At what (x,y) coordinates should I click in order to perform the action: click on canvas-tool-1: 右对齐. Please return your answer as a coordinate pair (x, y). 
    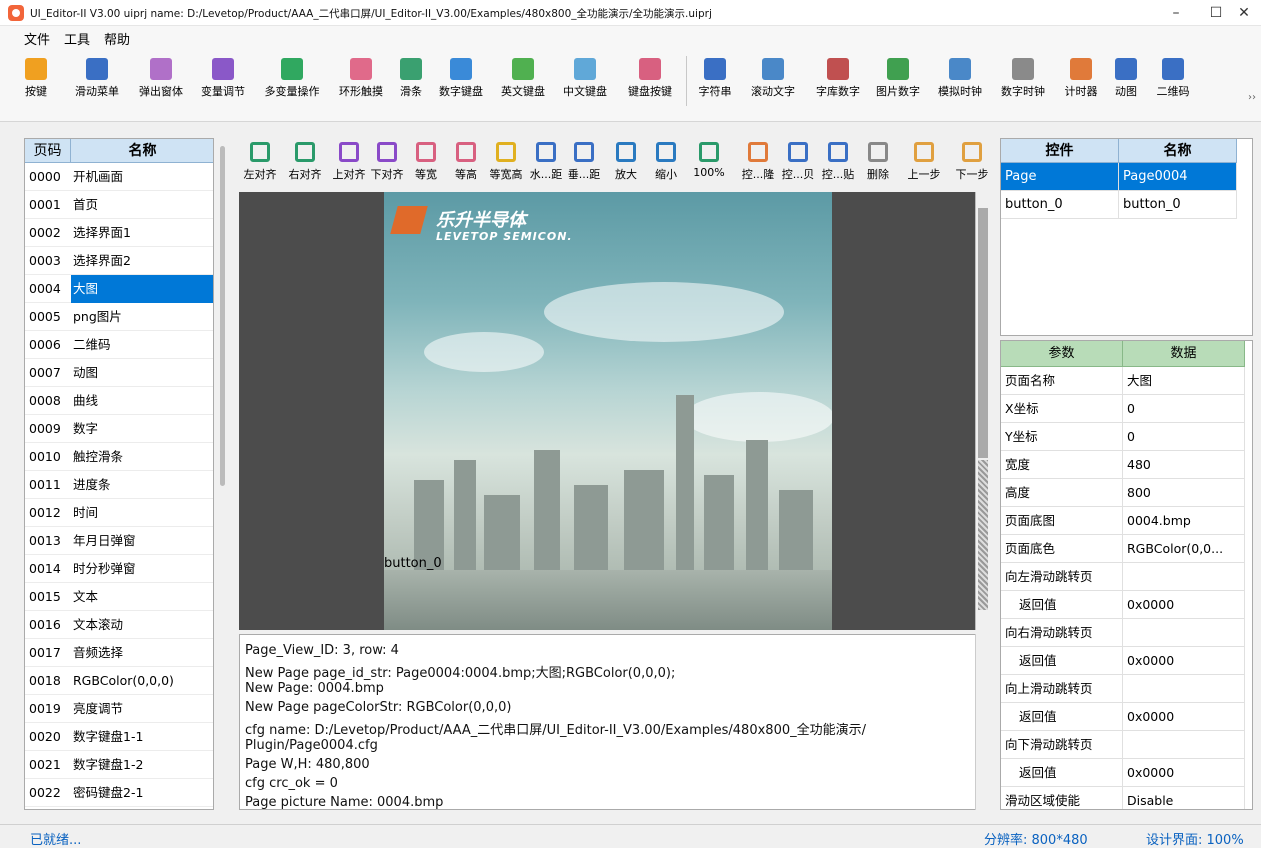
    Looking at the image, I should click on (305, 162).